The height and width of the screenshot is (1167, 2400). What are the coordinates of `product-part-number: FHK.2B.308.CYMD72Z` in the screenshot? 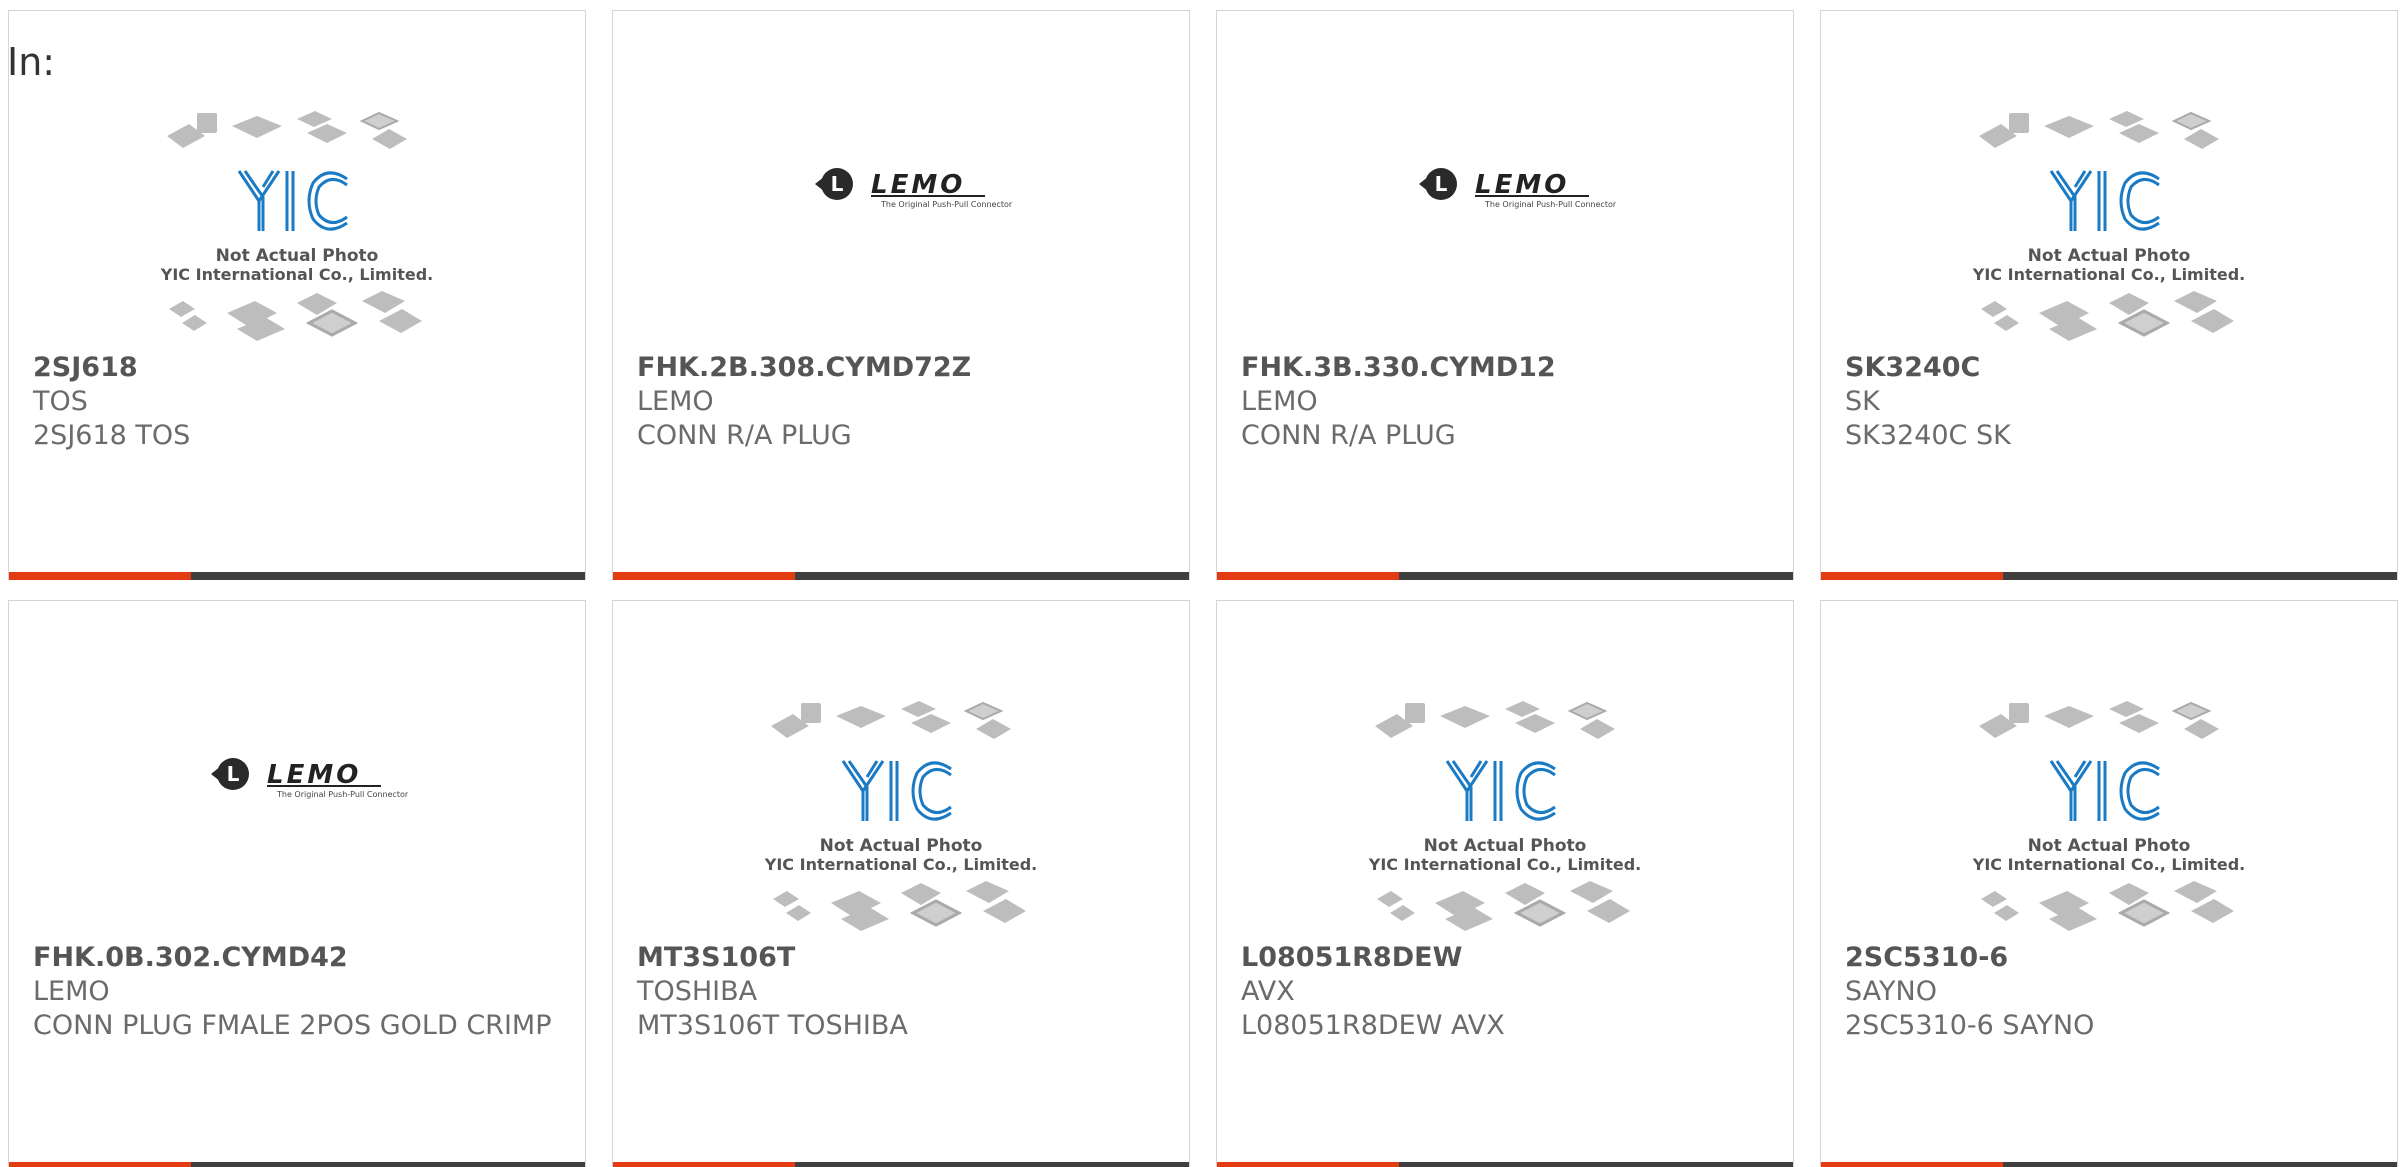 It's located at (897, 368).